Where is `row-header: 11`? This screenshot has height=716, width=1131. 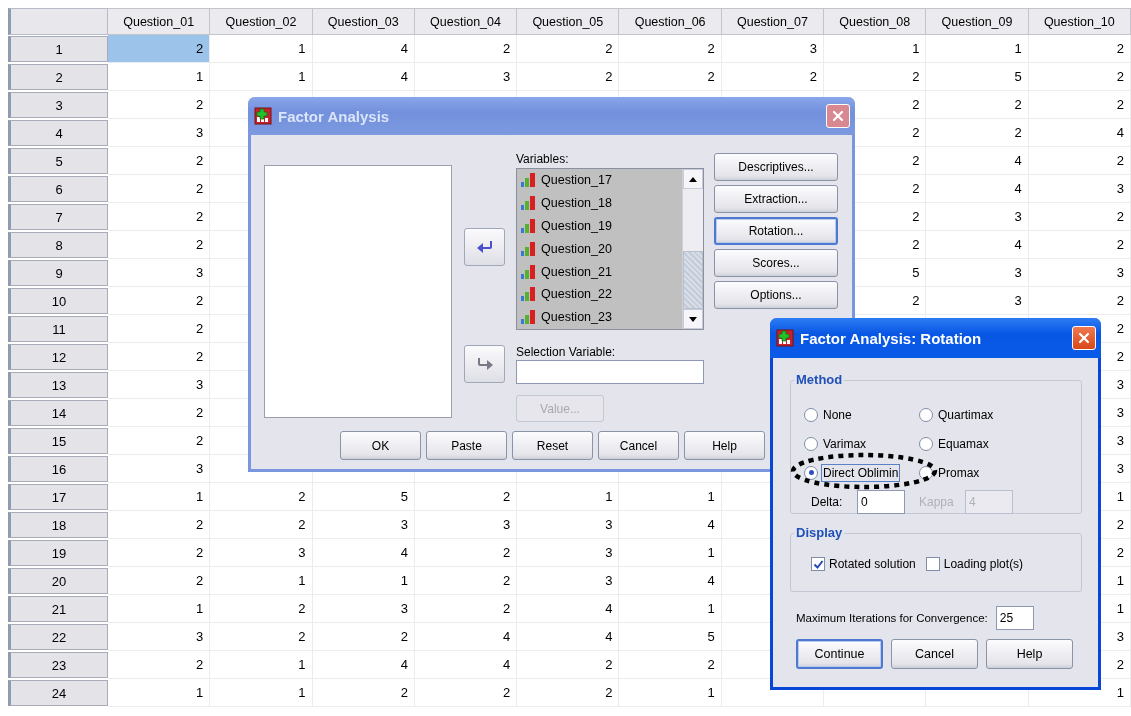 row-header: 11 is located at coordinates (58, 329).